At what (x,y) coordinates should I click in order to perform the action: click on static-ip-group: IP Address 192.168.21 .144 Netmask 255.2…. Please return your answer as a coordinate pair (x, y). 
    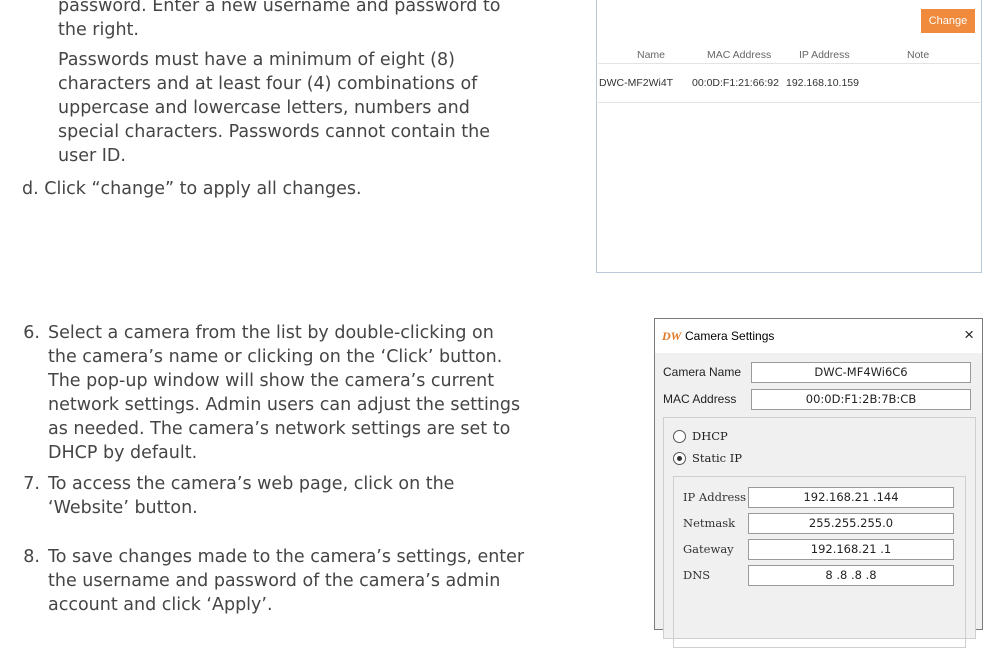
    Looking at the image, I should click on (819, 562).